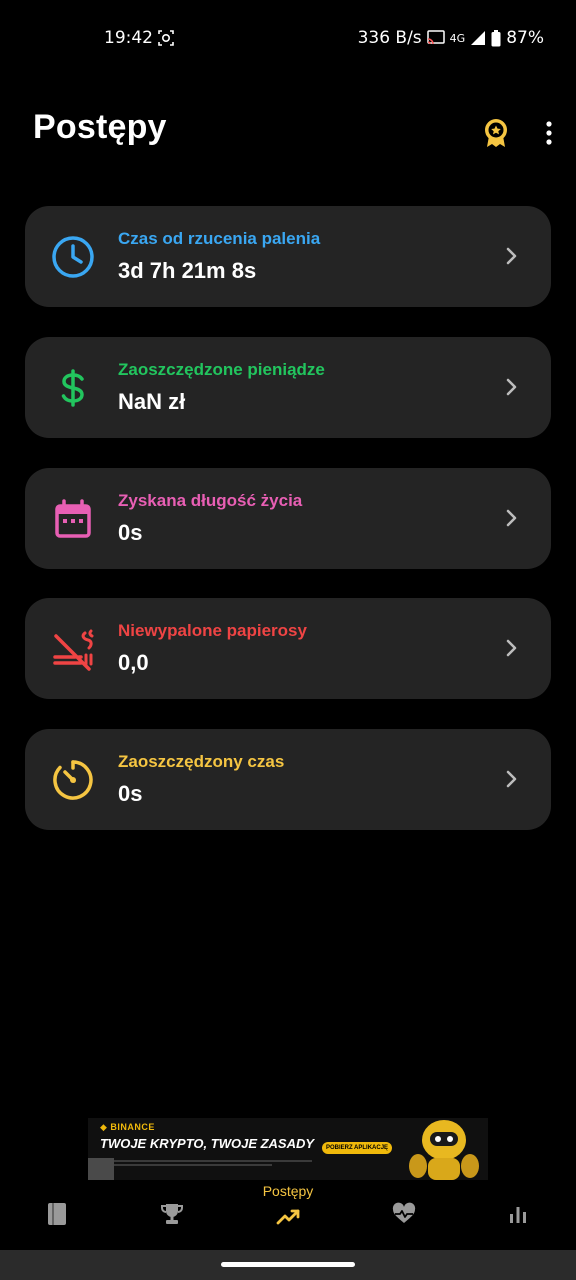 The image size is (576, 1280). I want to click on status-bar: 19:42 336 B/s 4G 87%, so click(288, 38).